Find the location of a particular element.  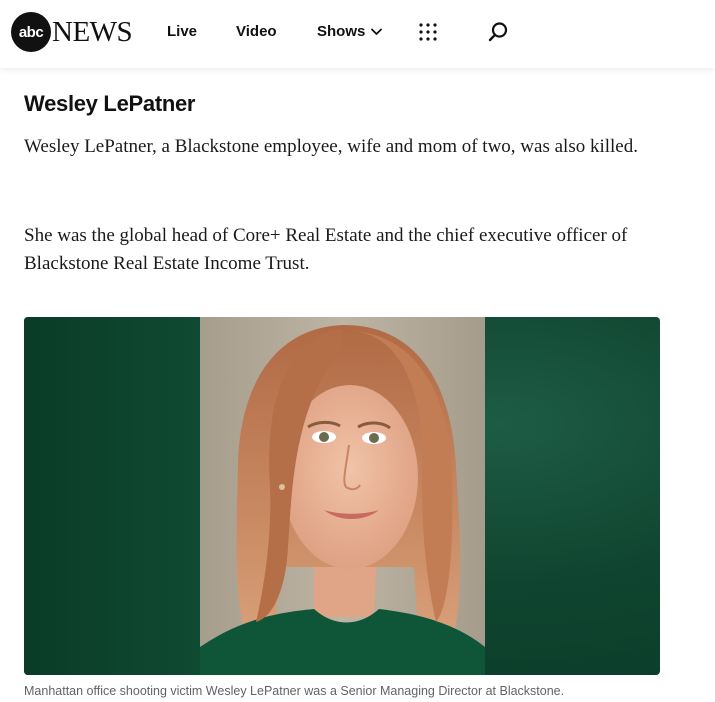

search-icon is located at coordinates (498, 32).